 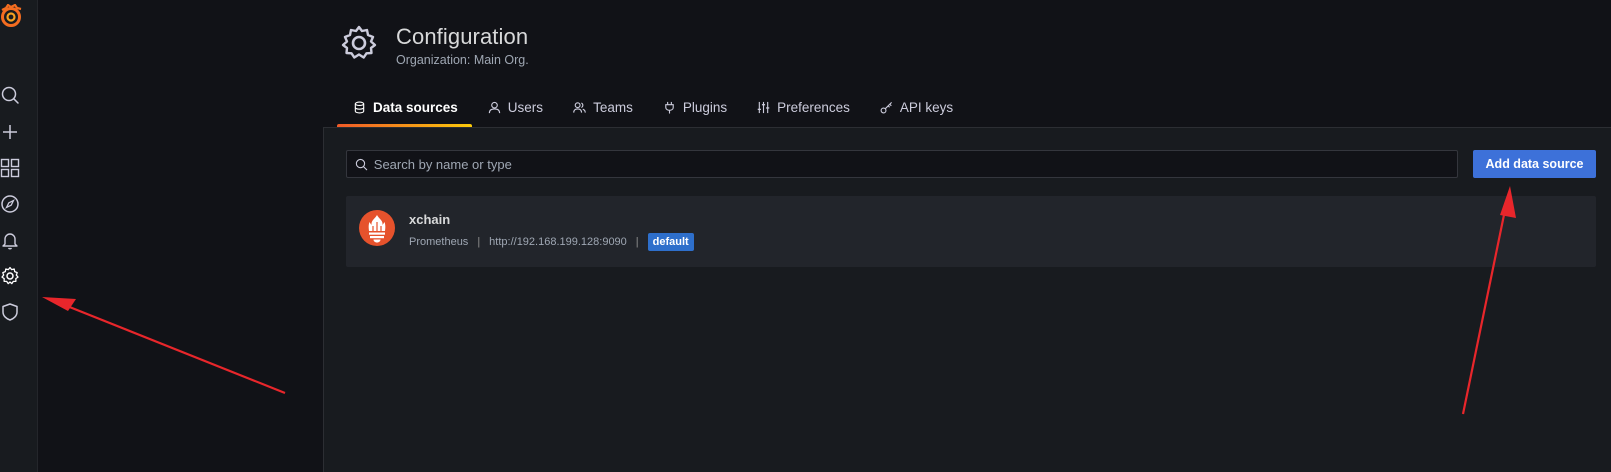 I want to click on tab-label: Users, so click(x=525, y=107).